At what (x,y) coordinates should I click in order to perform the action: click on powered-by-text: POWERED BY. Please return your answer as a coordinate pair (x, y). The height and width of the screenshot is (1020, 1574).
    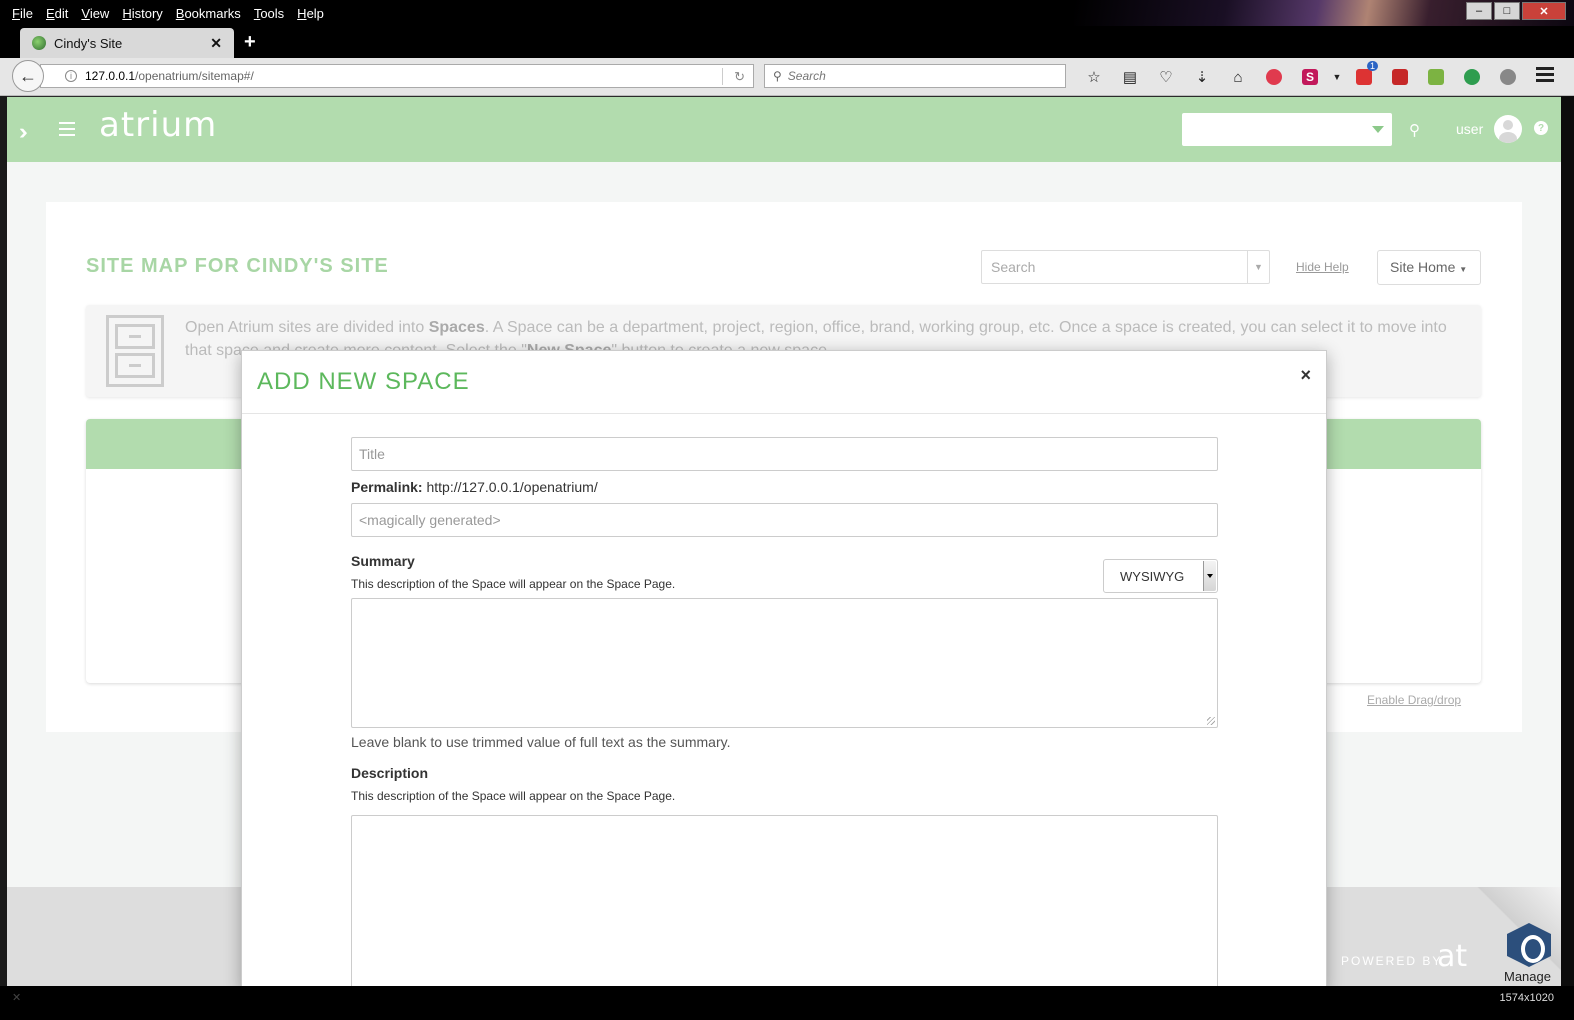
    Looking at the image, I should click on (1392, 961).